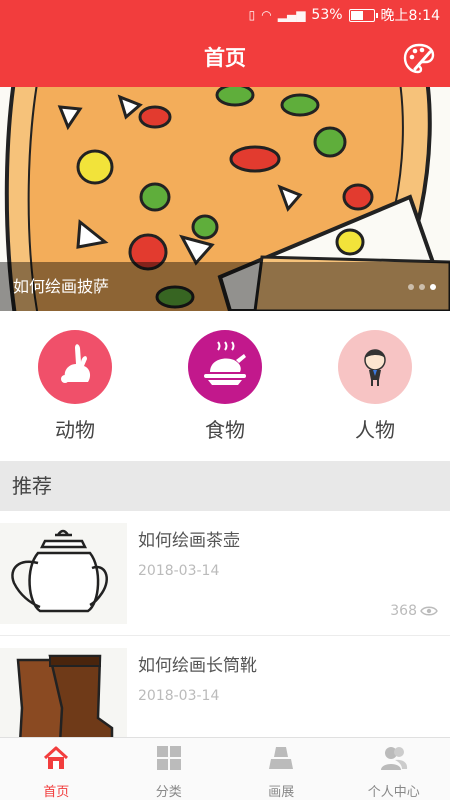 This screenshot has width=450, height=800. Describe the element at coordinates (281, 792) in the screenshot. I see `tab-label: 画展` at that location.